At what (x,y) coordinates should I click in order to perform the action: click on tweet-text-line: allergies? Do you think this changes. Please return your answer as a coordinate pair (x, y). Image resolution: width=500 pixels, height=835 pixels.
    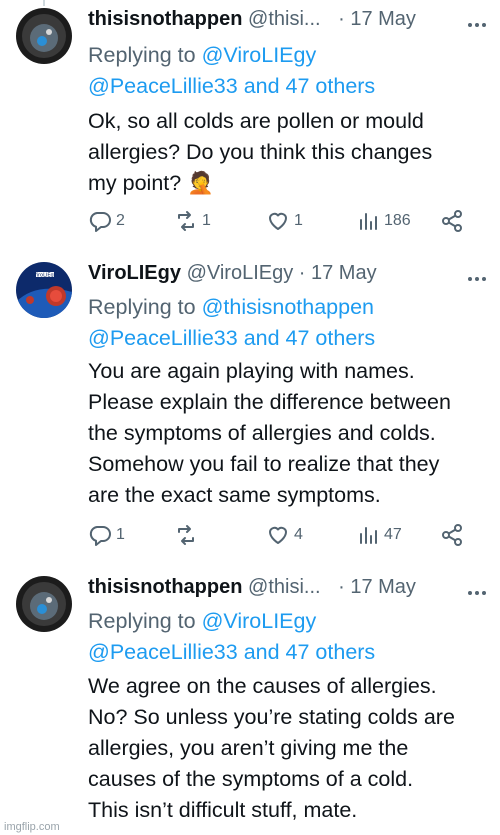
    Looking at the image, I should click on (260, 152).